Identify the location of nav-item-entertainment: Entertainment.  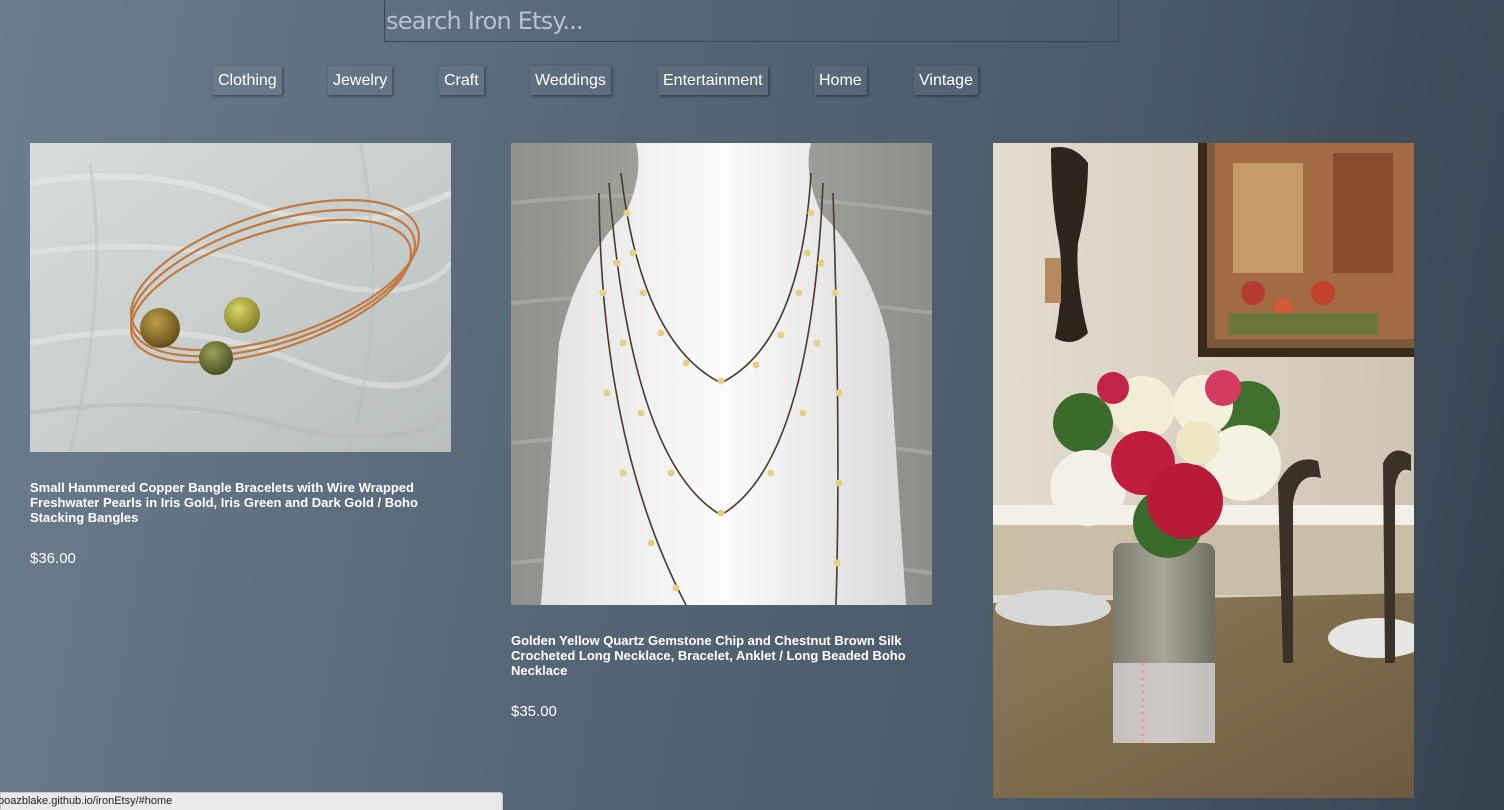
(713, 80).